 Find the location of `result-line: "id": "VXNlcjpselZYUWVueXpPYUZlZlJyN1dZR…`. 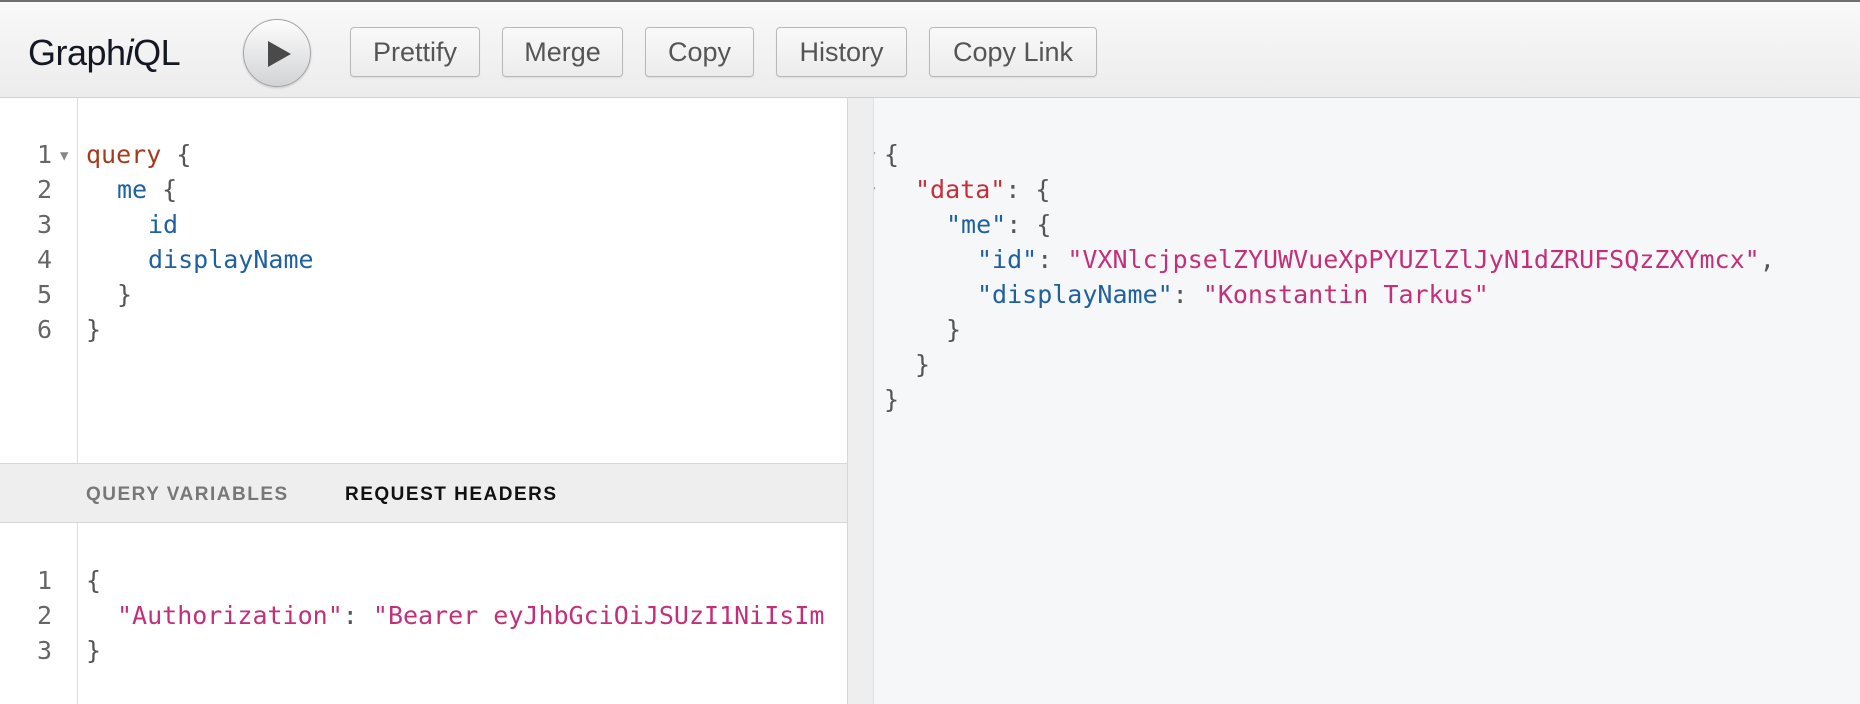

result-line: "id": "VXNlcjpselZYUWVueXpPYUZlZlJyN1dZR… is located at coordinates (1376, 259).